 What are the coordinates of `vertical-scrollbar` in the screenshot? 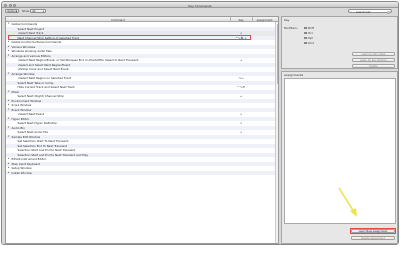 It's located at (276, 132).